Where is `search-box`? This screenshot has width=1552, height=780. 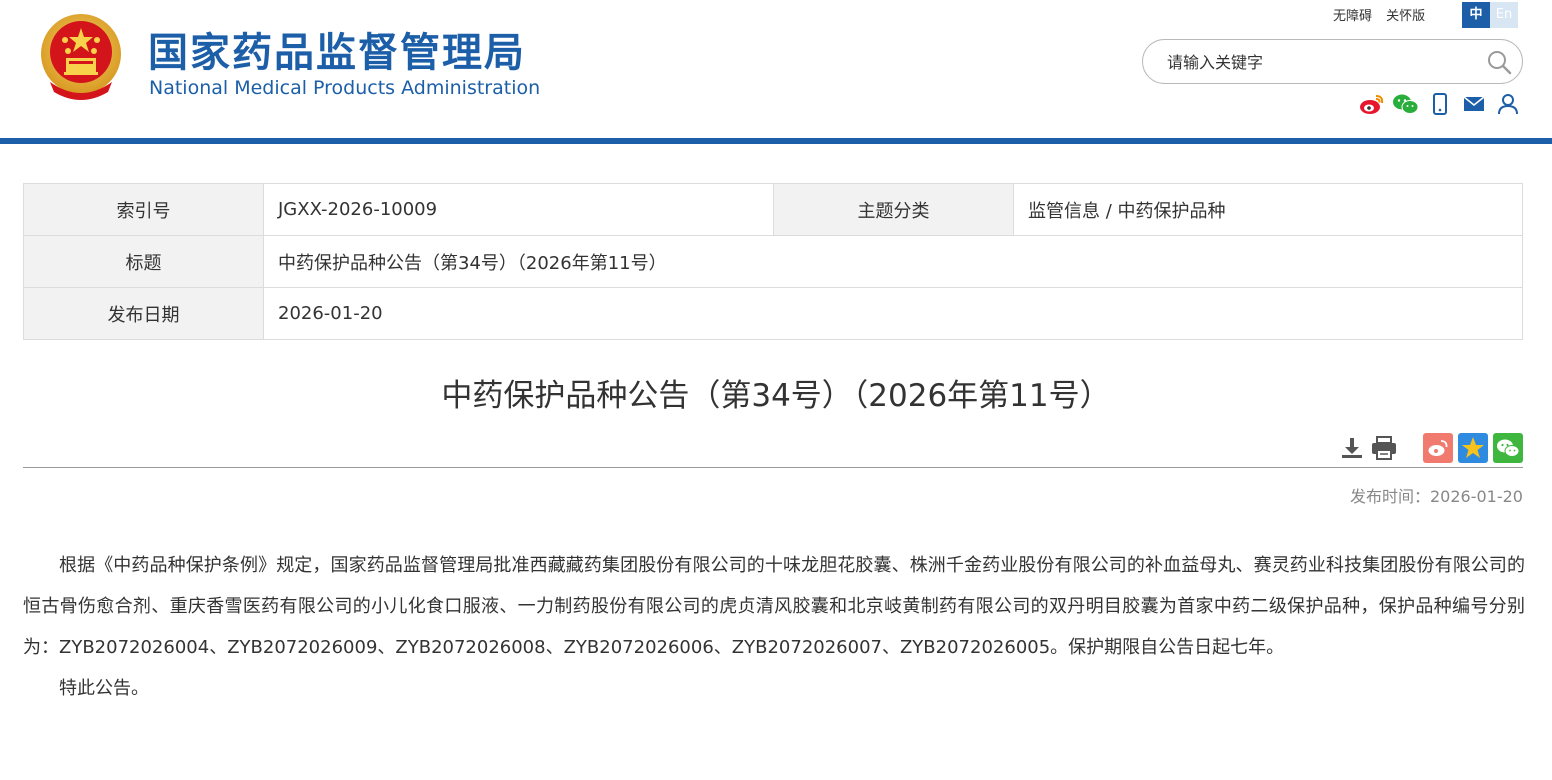 search-box is located at coordinates (1332, 61).